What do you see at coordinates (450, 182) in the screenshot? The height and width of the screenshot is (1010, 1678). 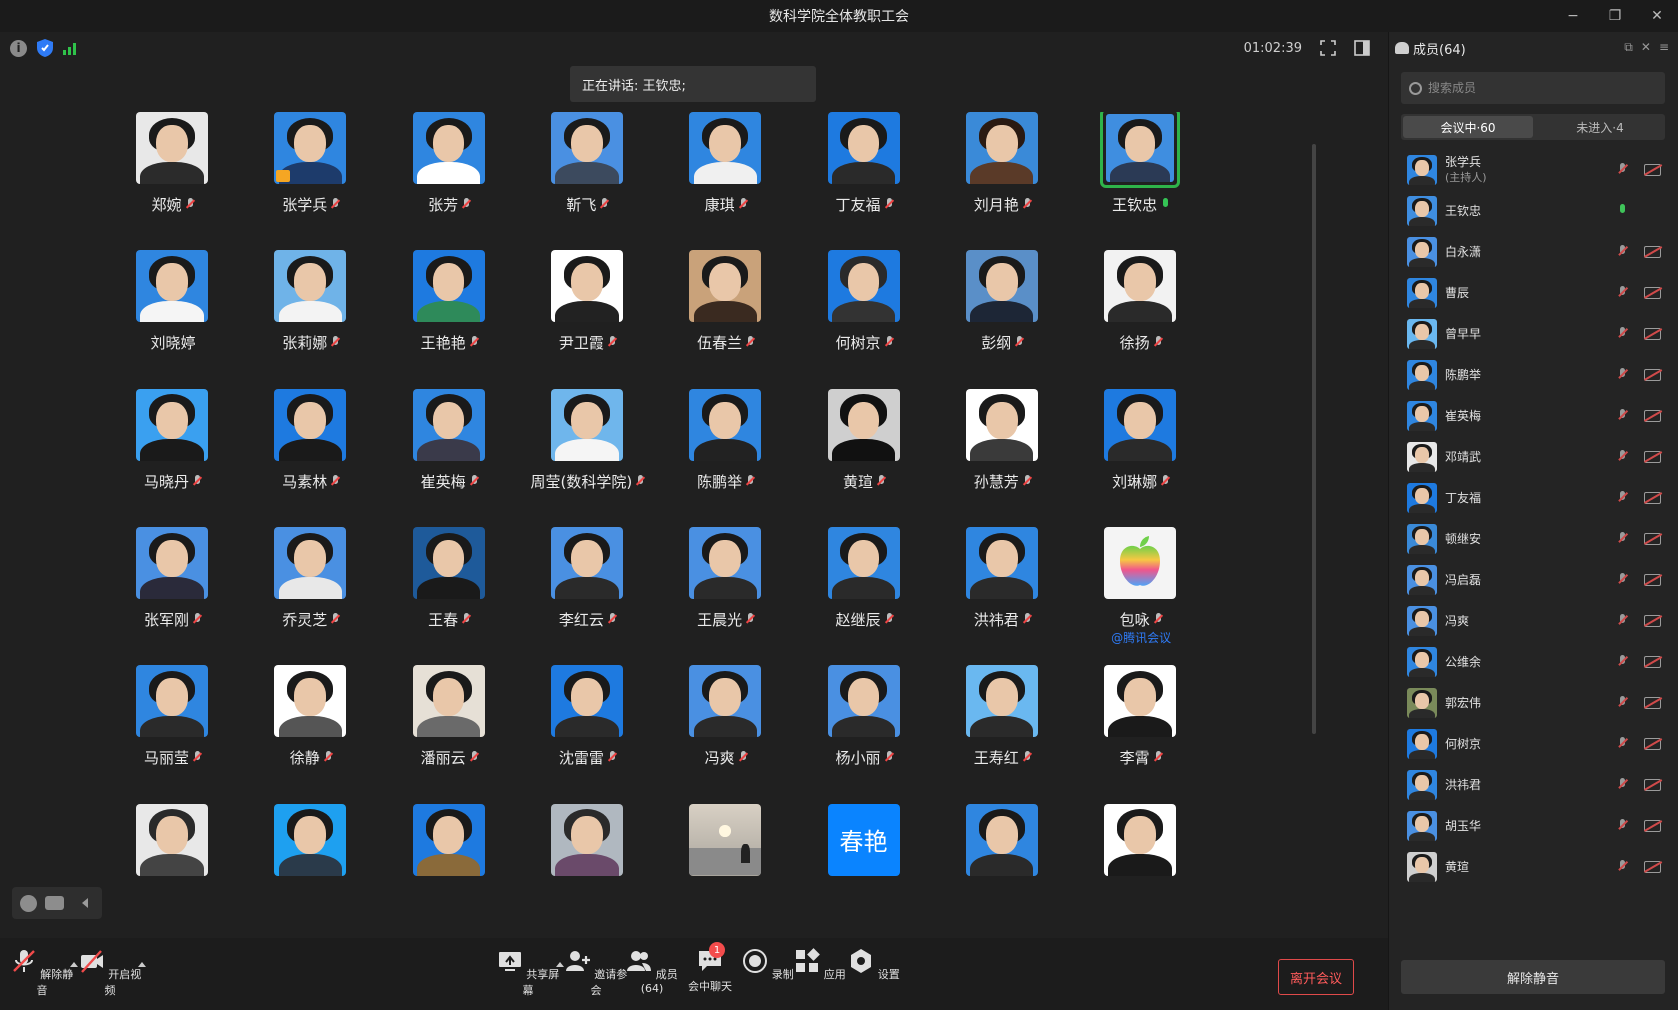 I see `participant-tile: 张芳` at bounding box center [450, 182].